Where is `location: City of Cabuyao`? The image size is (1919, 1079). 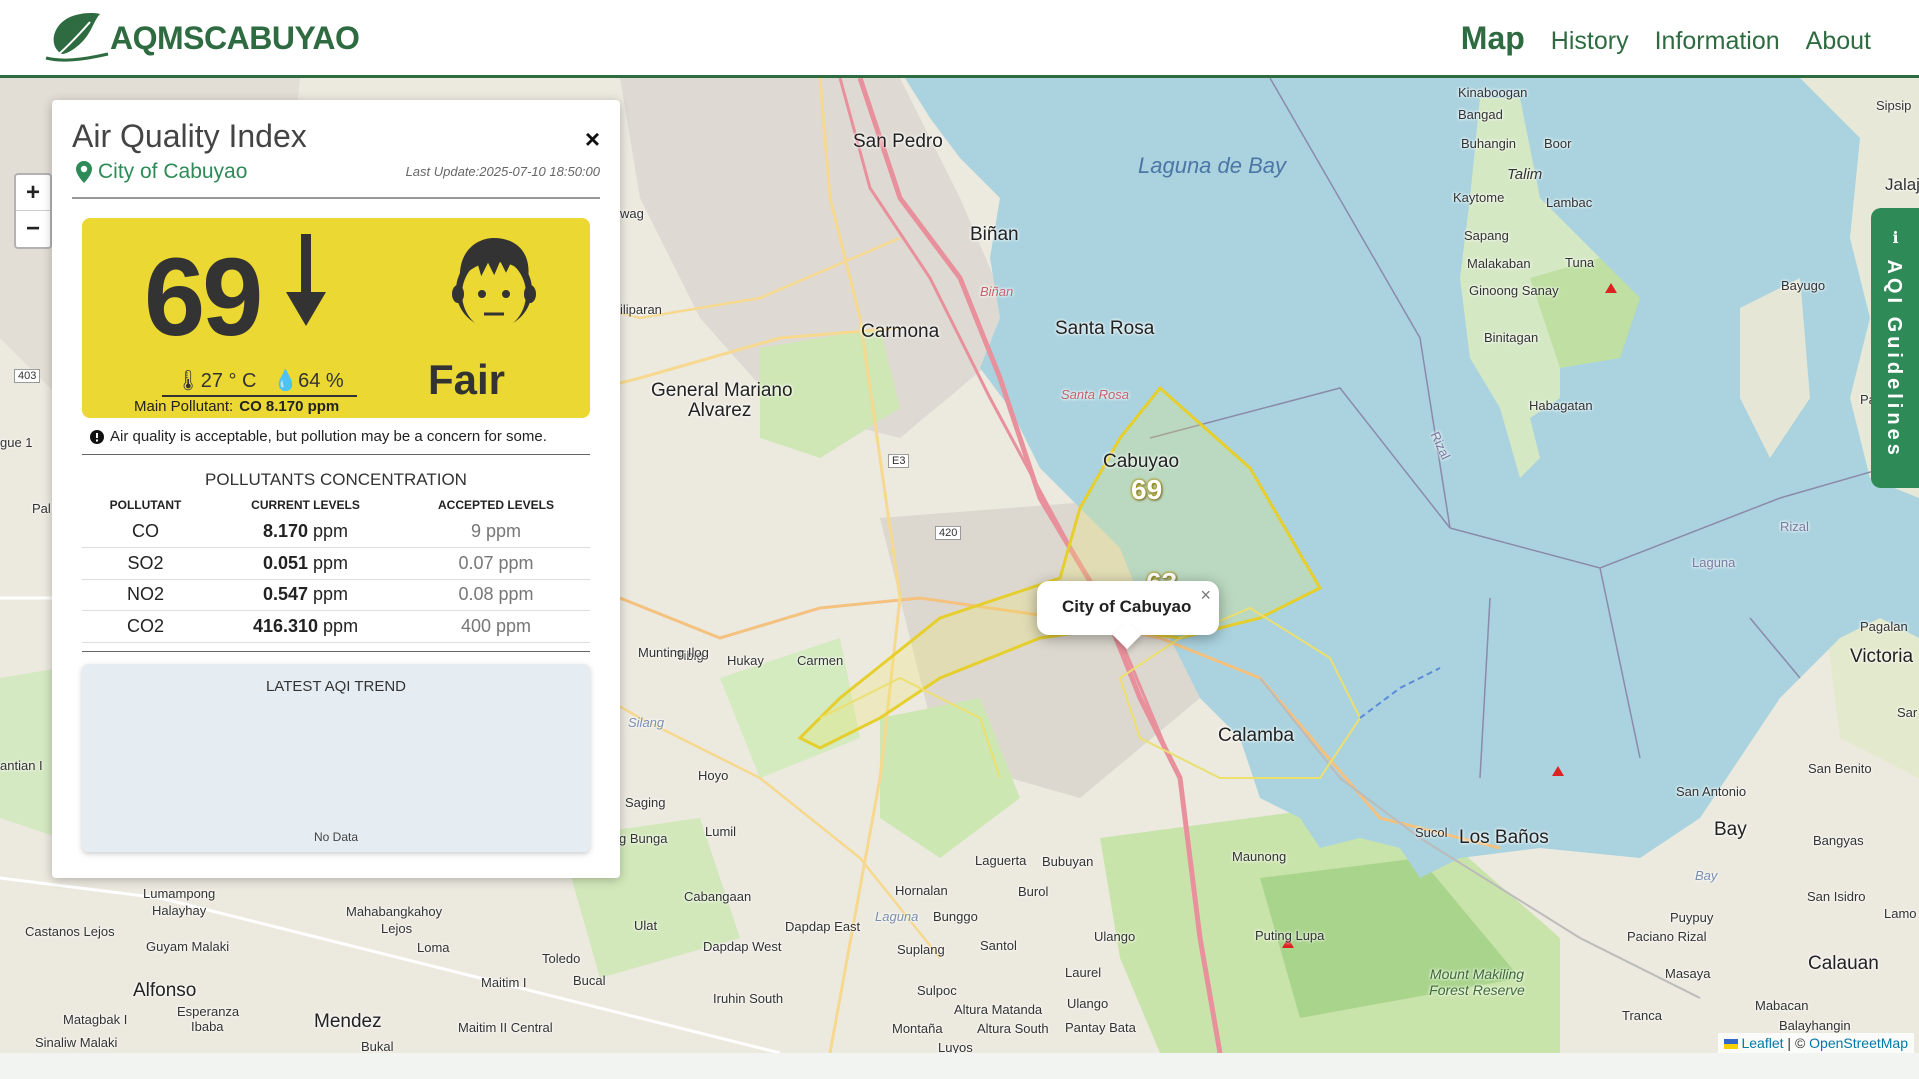
location: City of Cabuyao is located at coordinates (161, 172).